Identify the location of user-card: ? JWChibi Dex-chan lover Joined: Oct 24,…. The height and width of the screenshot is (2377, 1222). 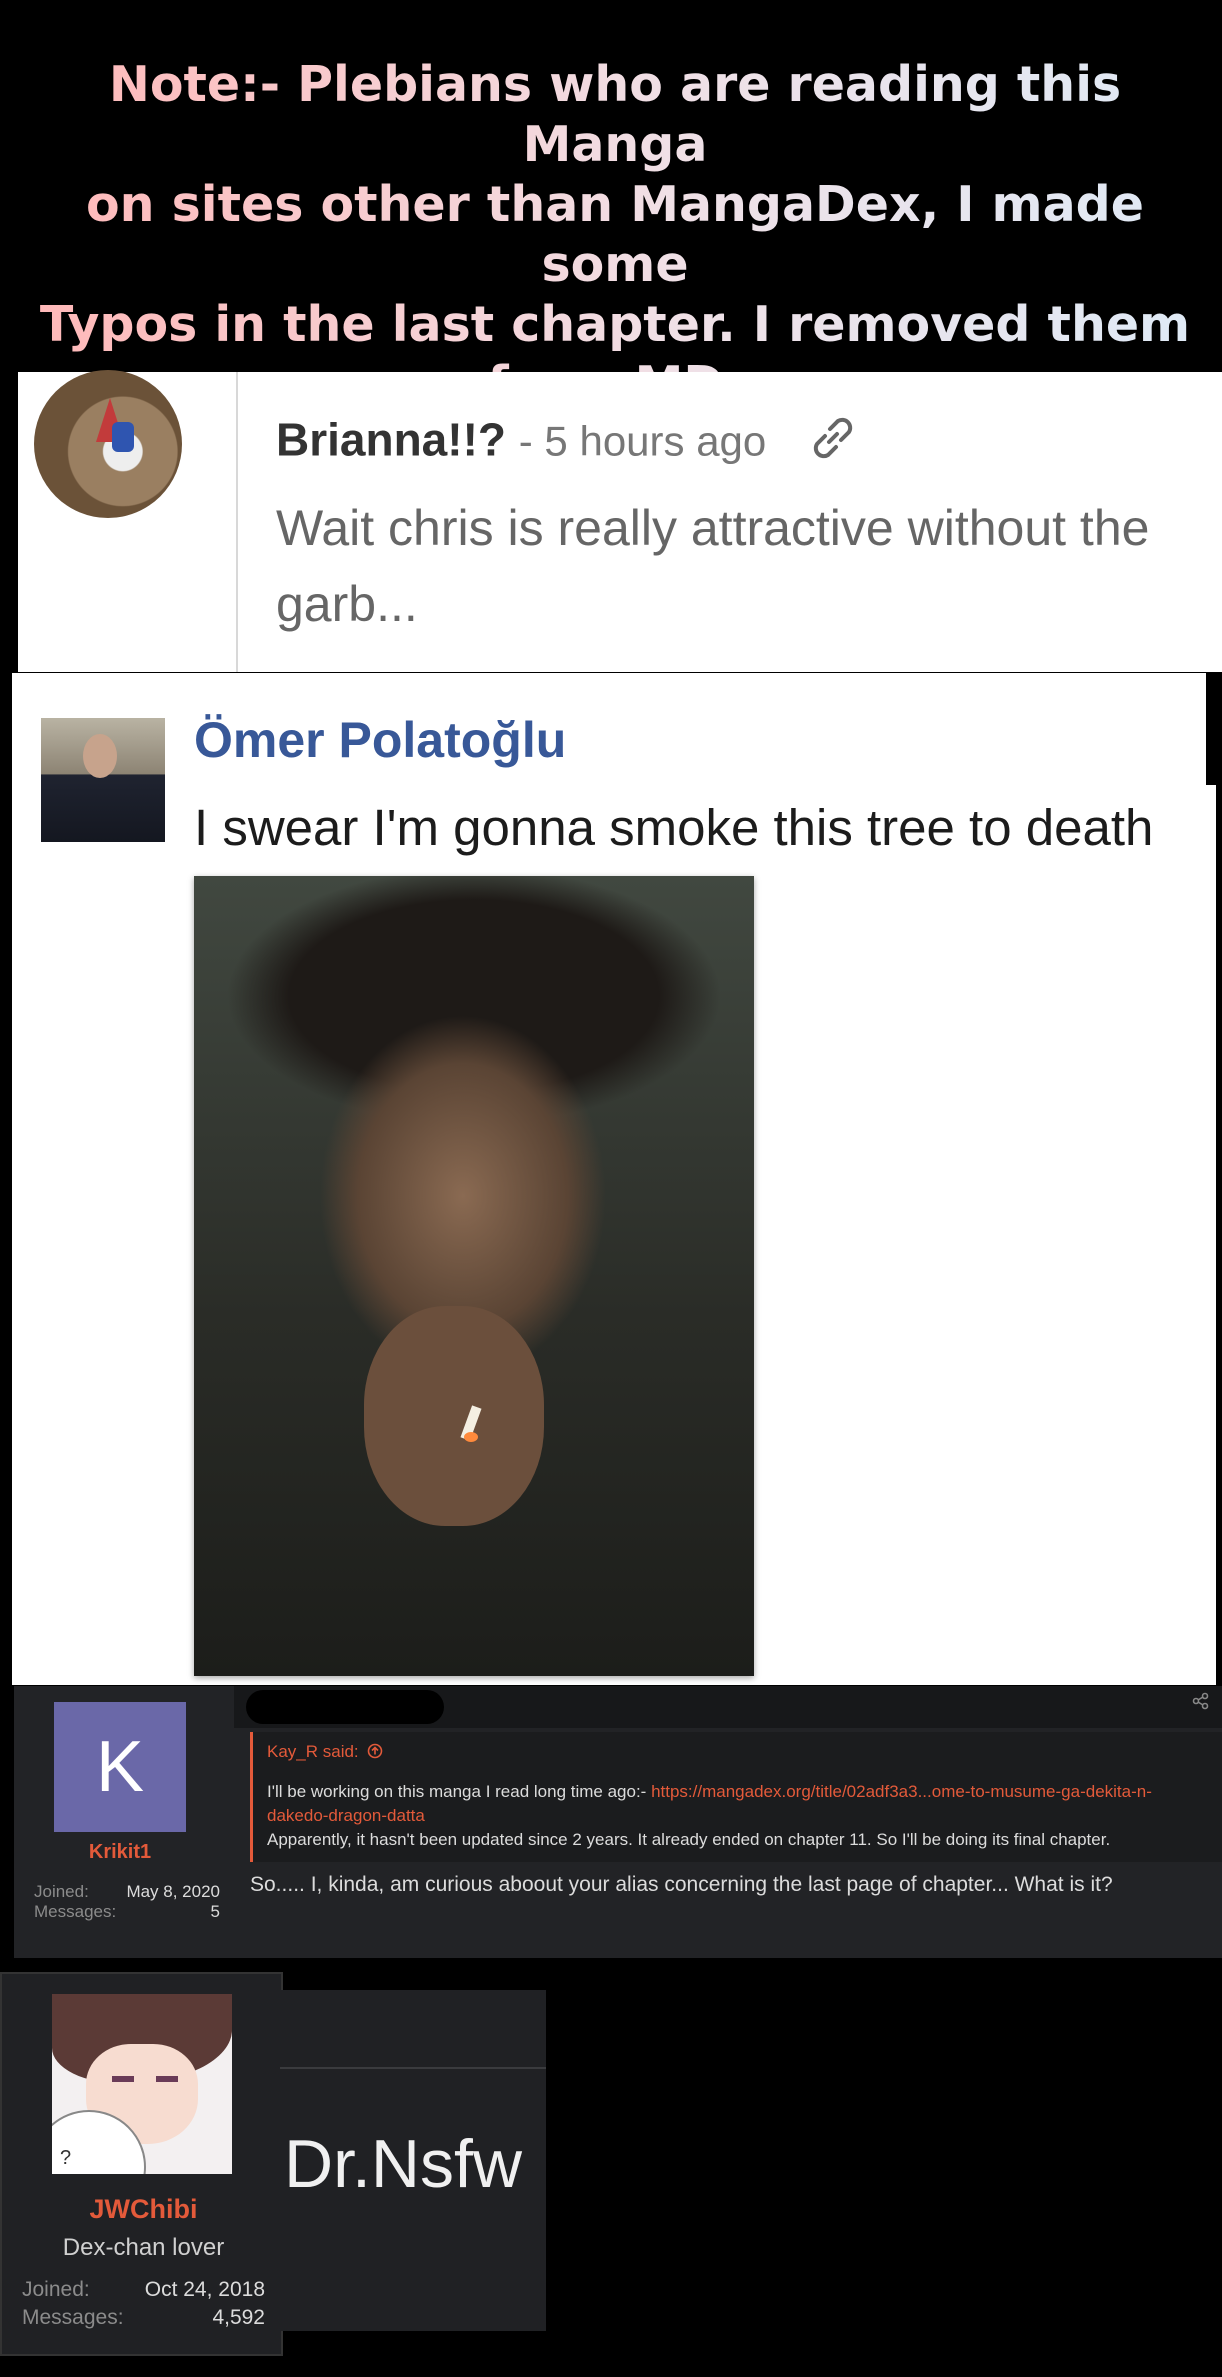
(141, 2164).